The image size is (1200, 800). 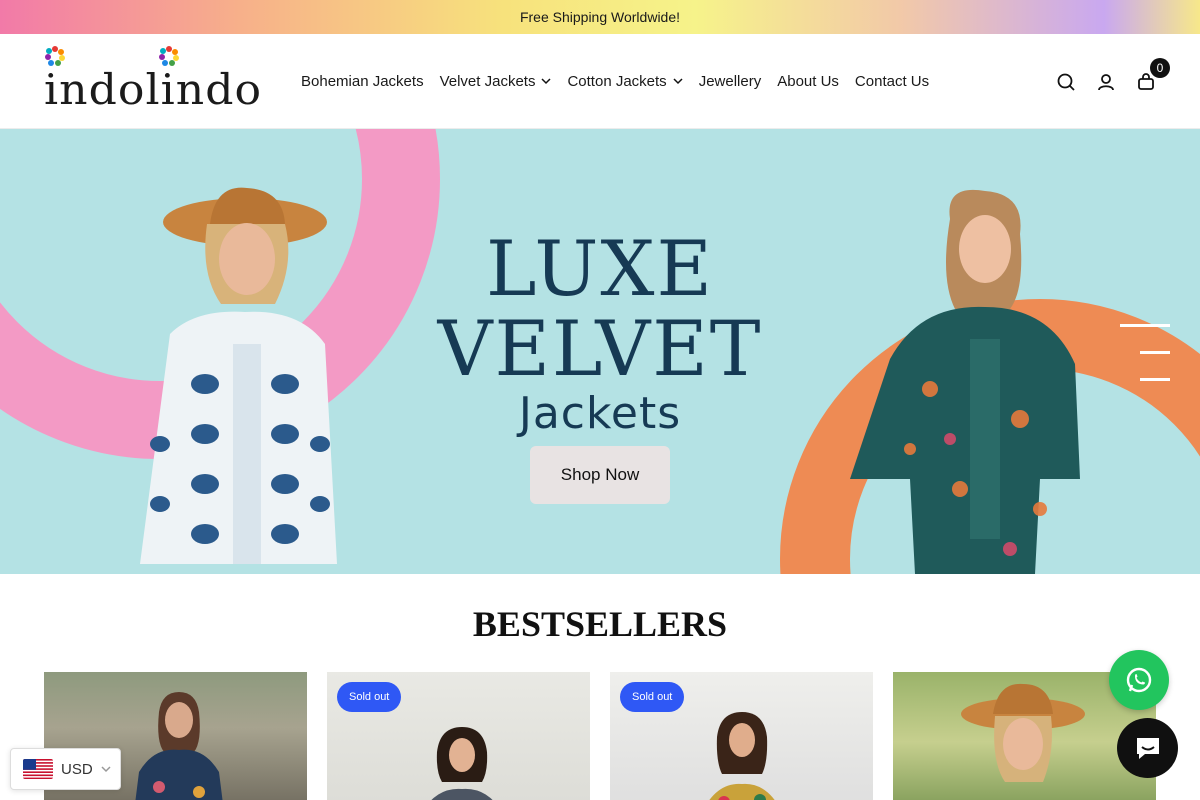 I want to click on nav-label: Cotton Jackets, so click(x=617, y=81).